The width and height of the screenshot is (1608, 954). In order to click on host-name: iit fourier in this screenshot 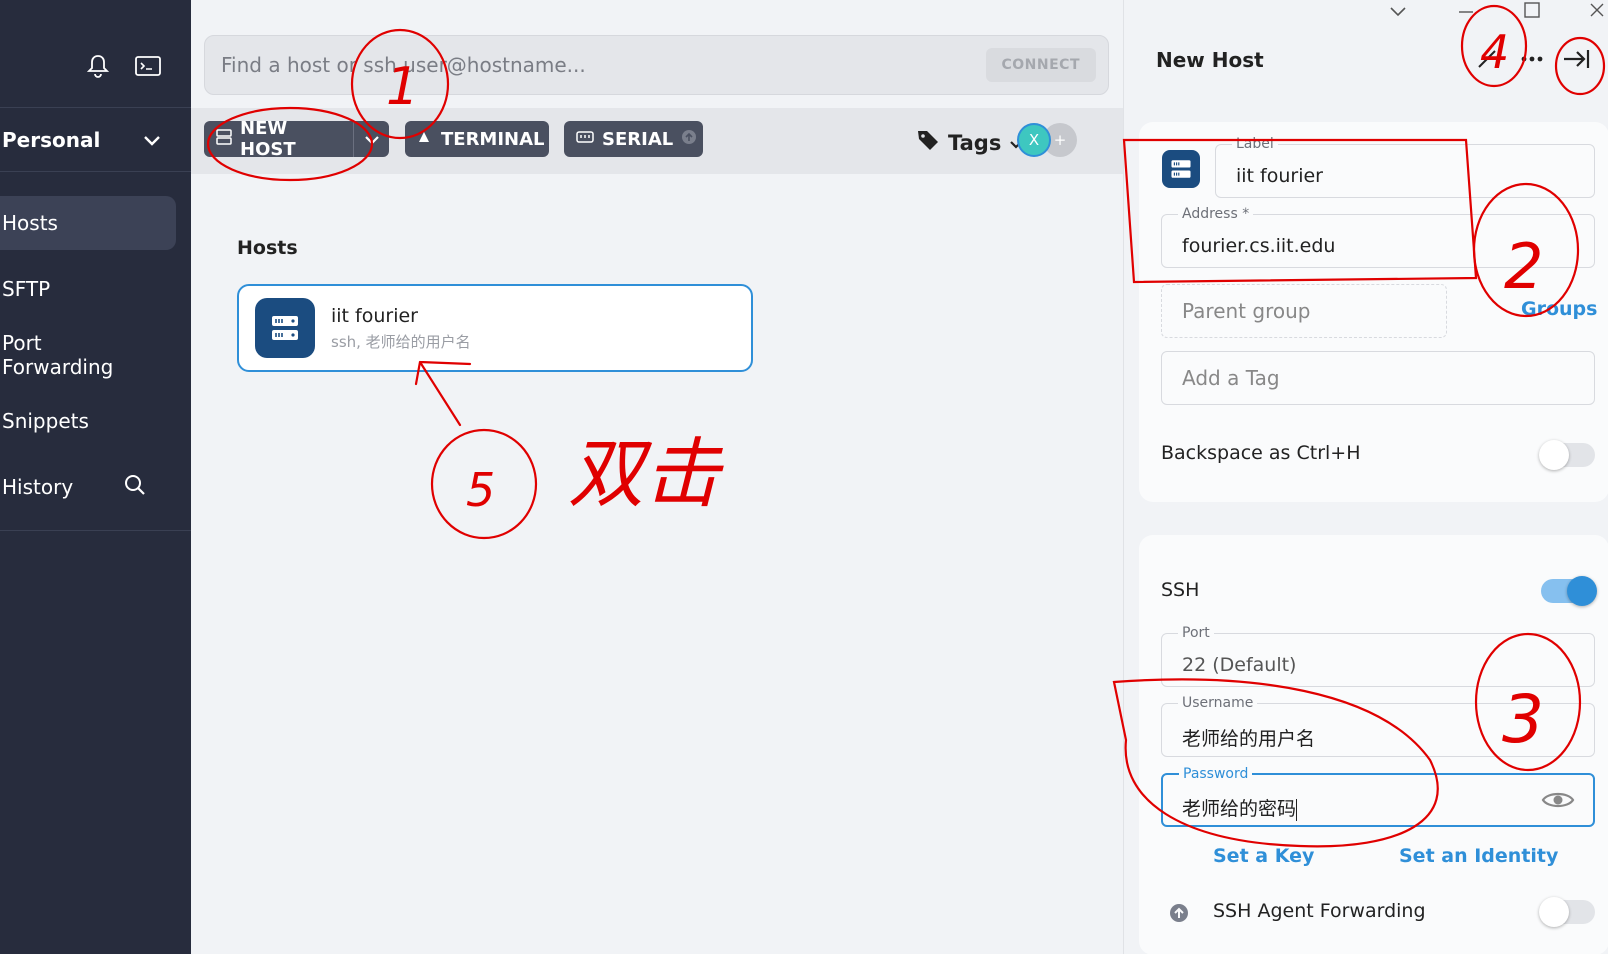, I will do `click(374, 315)`.